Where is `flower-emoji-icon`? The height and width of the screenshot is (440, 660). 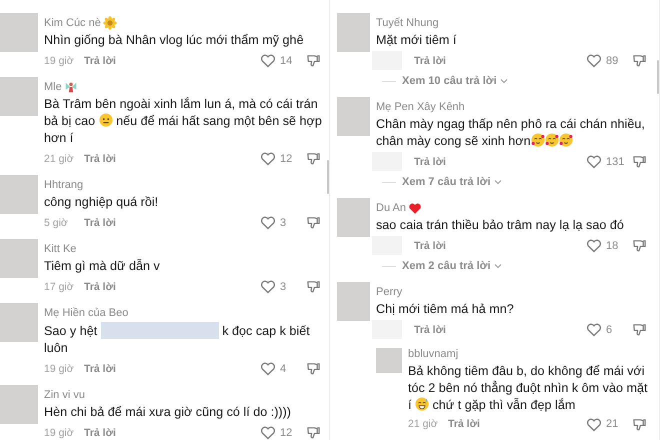
flower-emoji-icon is located at coordinates (109, 23).